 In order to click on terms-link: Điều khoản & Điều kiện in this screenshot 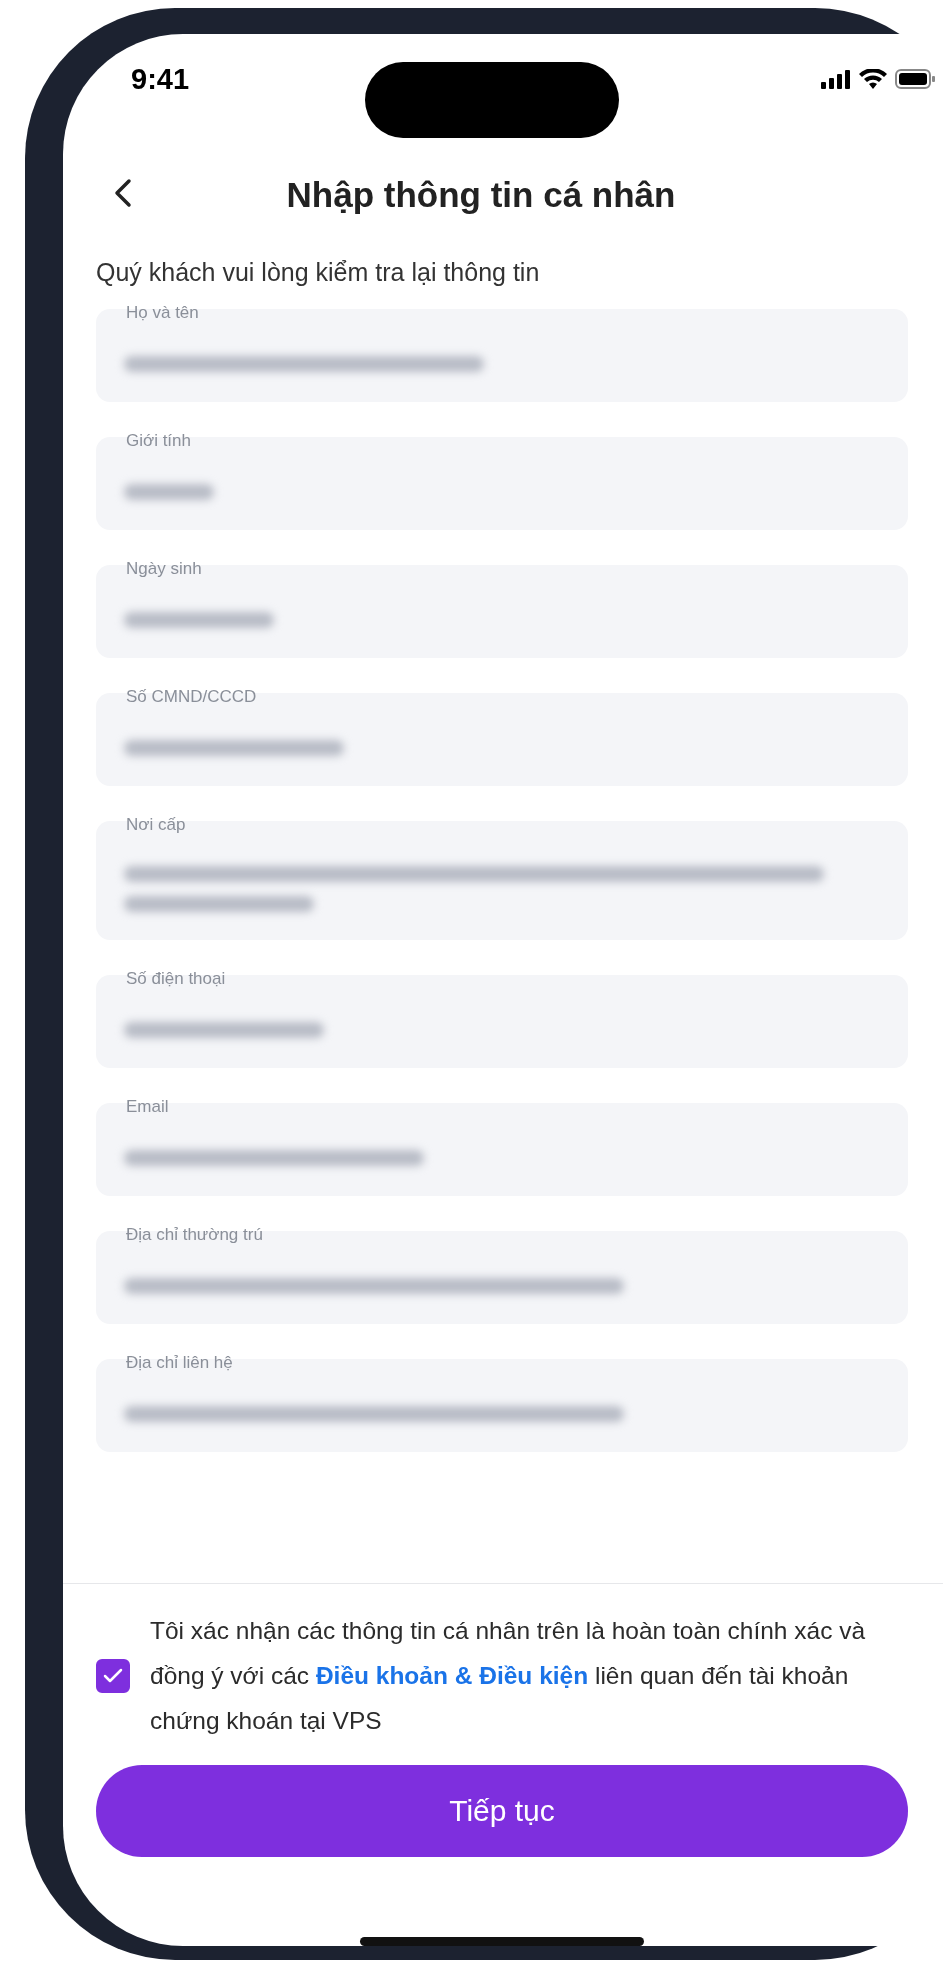, I will do `click(452, 1675)`.